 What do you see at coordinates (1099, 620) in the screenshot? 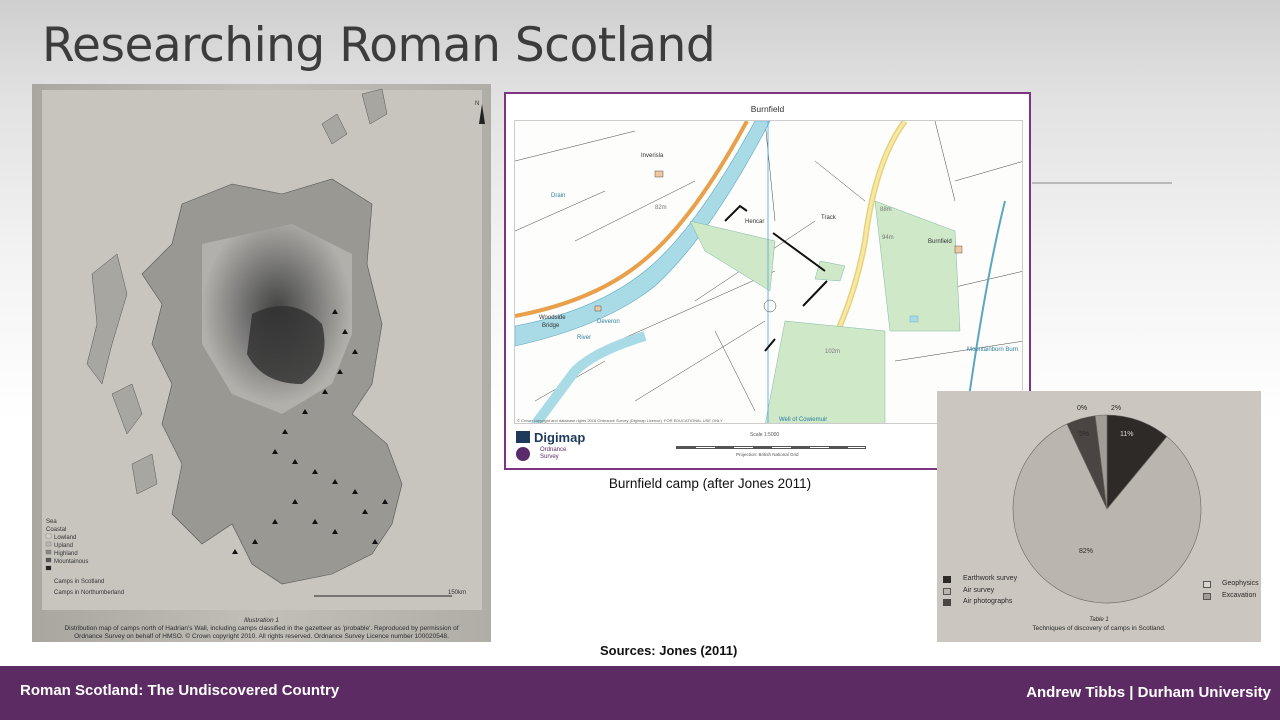
I see `table-label: Table 1` at bounding box center [1099, 620].